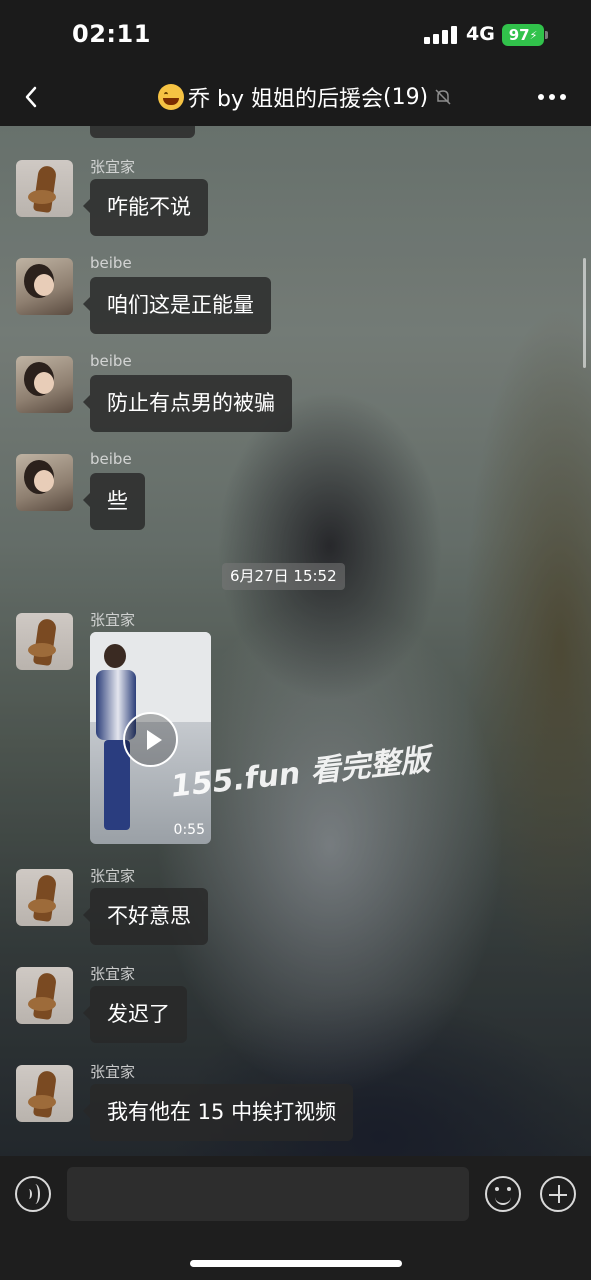 This screenshot has height=1280, width=591. What do you see at coordinates (33, 97) in the screenshot?
I see `back-icon` at bounding box center [33, 97].